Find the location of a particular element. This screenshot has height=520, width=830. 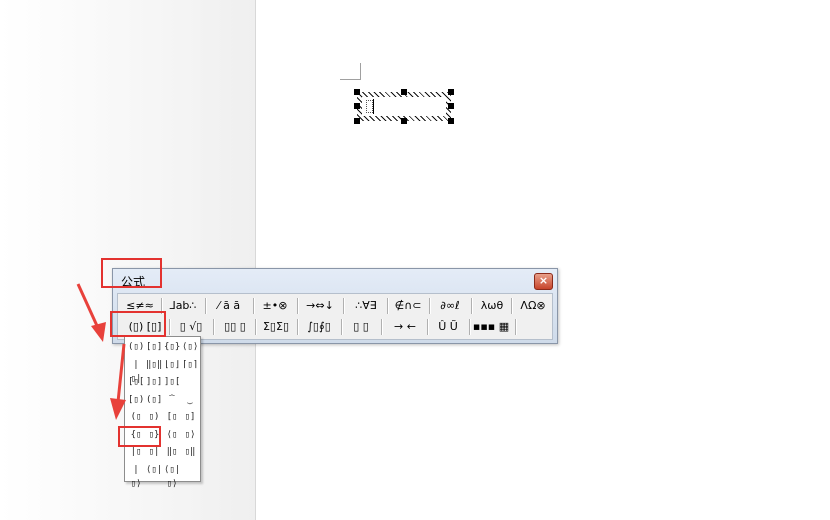

selection-handle-tr is located at coordinates (451, 92).